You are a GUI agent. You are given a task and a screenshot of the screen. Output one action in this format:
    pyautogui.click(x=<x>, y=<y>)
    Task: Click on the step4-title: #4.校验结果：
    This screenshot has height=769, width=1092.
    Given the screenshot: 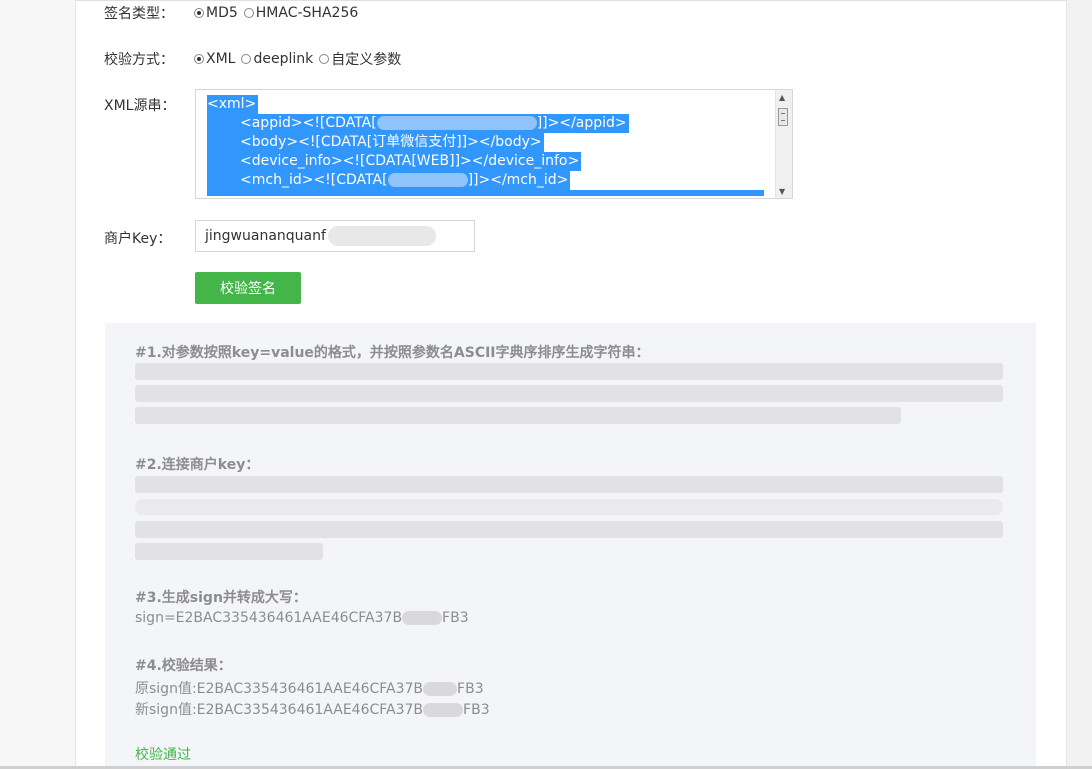 What is the action you would take?
    pyautogui.click(x=183, y=666)
    